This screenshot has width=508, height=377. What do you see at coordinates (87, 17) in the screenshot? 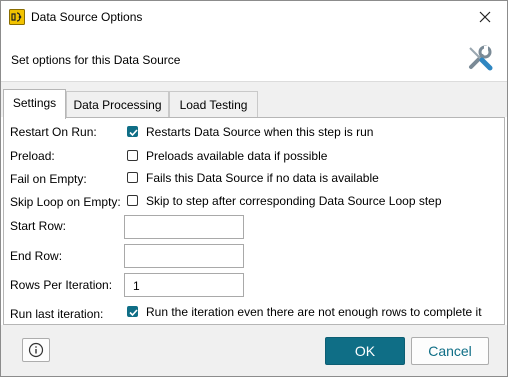
I see `window-title: Data Source Options` at bounding box center [87, 17].